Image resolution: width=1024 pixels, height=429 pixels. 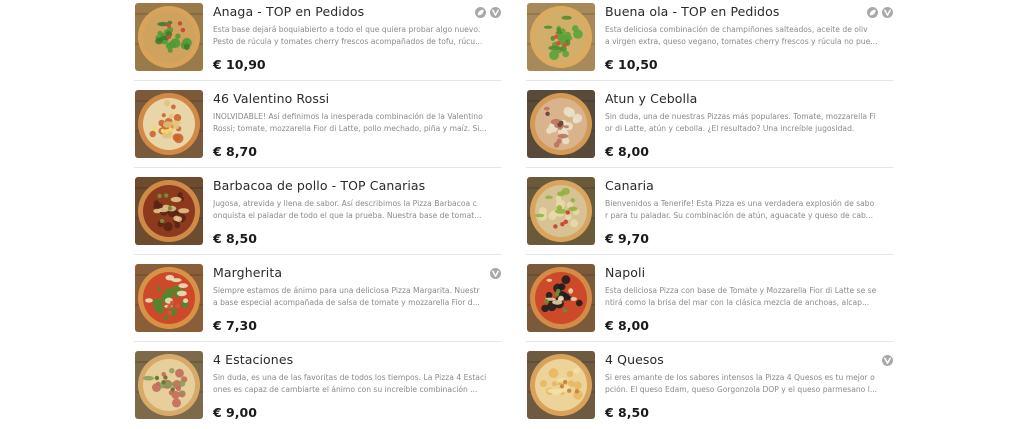 What do you see at coordinates (634, 359) in the screenshot?
I see `product-name: 4 Quesos` at bounding box center [634, 359].